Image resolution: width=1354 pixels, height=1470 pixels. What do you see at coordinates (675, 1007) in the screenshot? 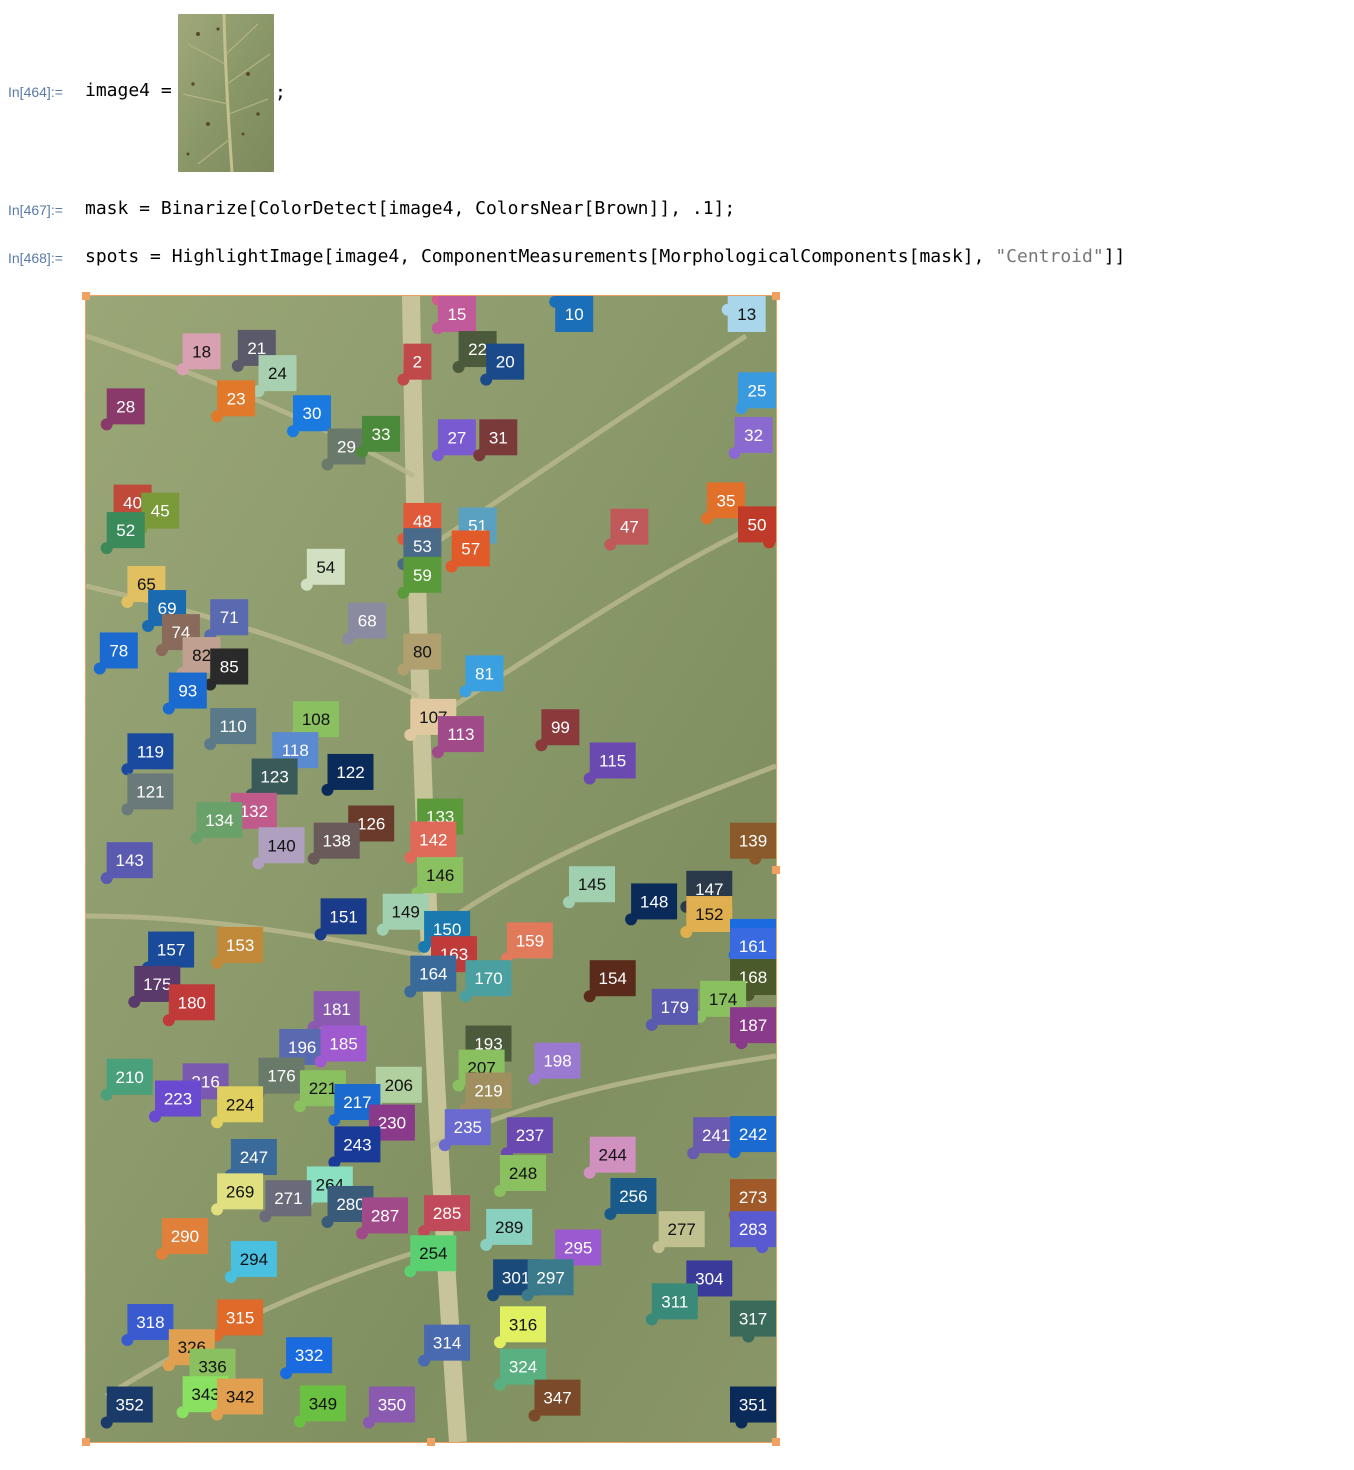
I see `label-text: 179` at bounding box center [675, 1007].